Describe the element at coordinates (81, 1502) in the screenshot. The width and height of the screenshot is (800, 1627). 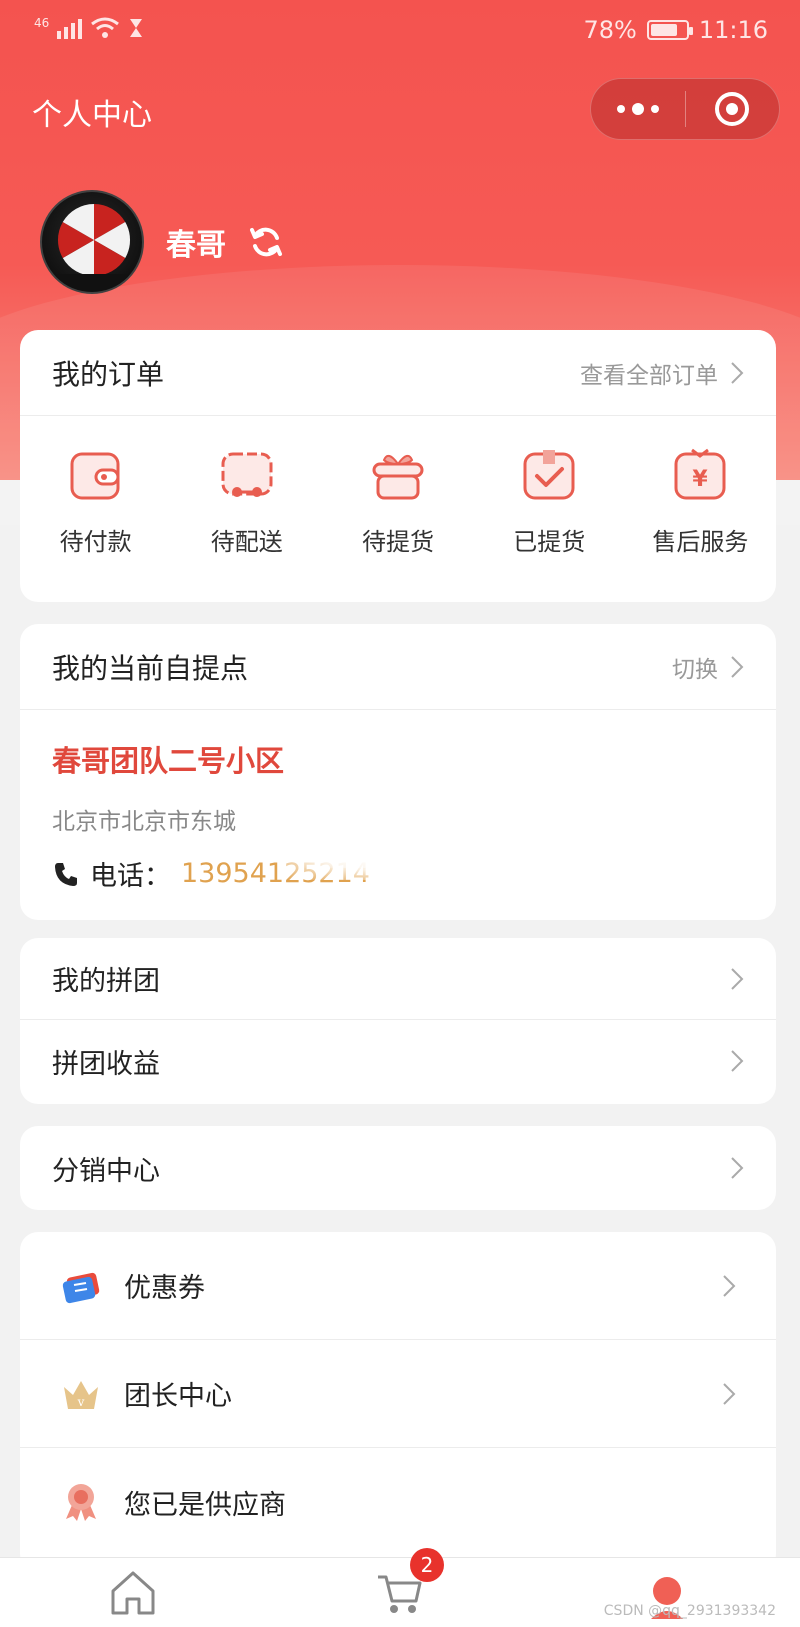
I see `medal-ribbon-icon` at that location.